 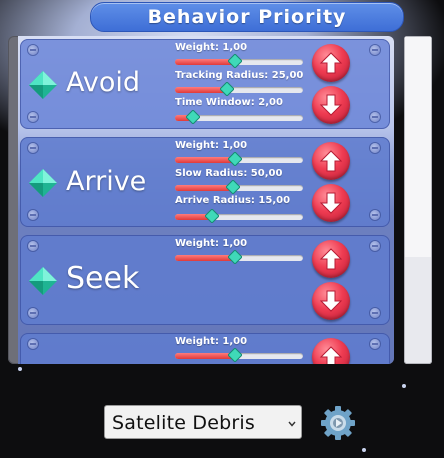 What do you see at coordinates (103, 82) in the screenshot?
I see `behavior-name: Avoid` at bounding box center [103, 82].